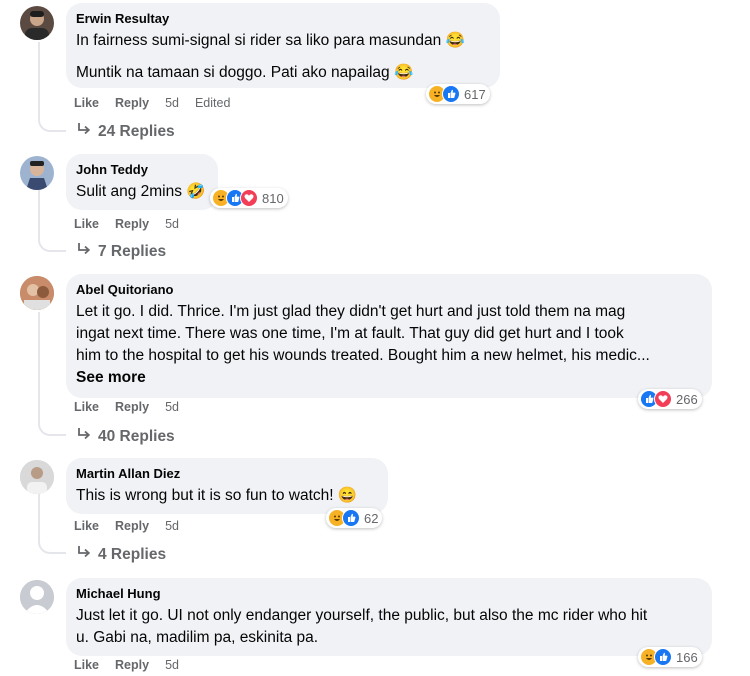  What do you see at coordinates (282, 19) in the screenshot?
I see `comment-author: Erwin Resultay` at bounding box center [282, 19].